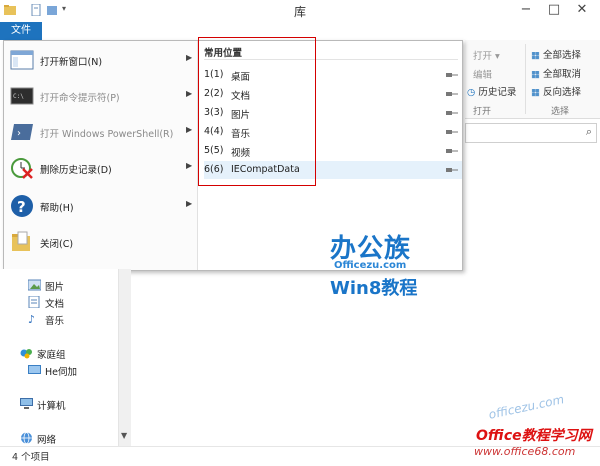 The width and height of the screenshot is (600, 466). What do you see at coordinates (31, 457) in the screenshot?
I see `item-count: 4 个项目` at bounding box center [31, 457].